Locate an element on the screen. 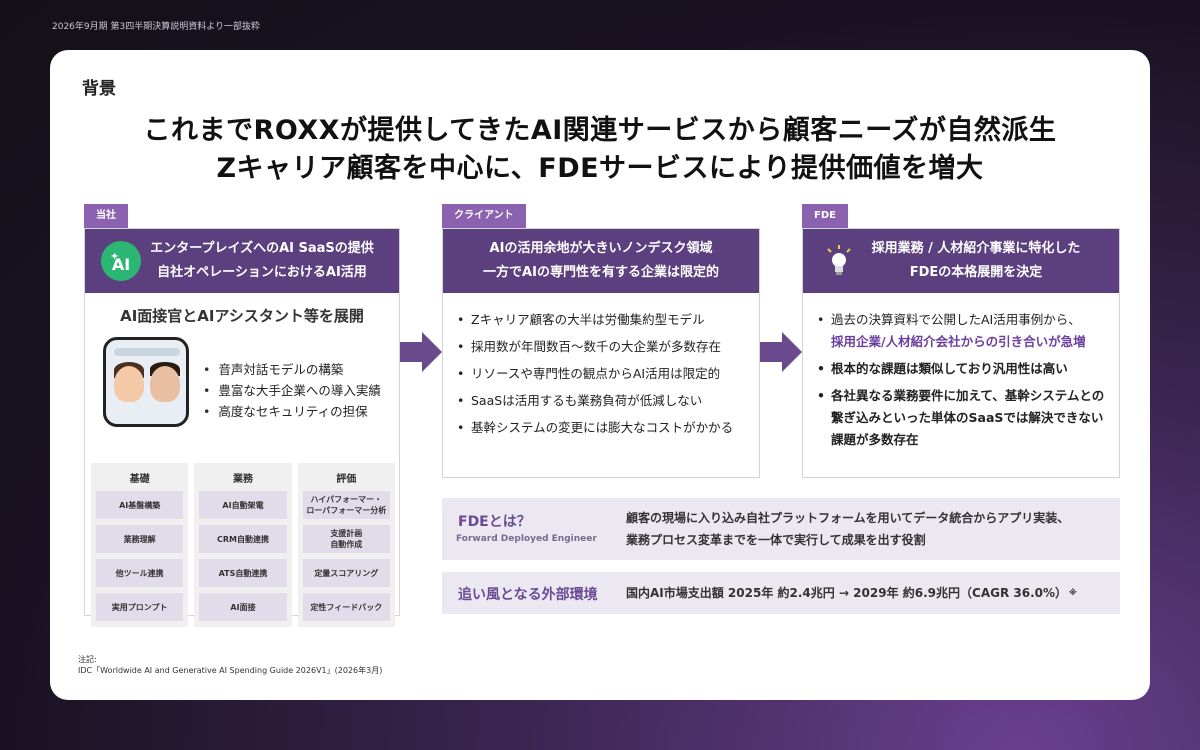 The image size is (1200, 750). feature-list: 音声対話モデルの構築 豊富な大手企業への導入実績 高度なセキュリティの担保 is located at coordinates (292, 390).